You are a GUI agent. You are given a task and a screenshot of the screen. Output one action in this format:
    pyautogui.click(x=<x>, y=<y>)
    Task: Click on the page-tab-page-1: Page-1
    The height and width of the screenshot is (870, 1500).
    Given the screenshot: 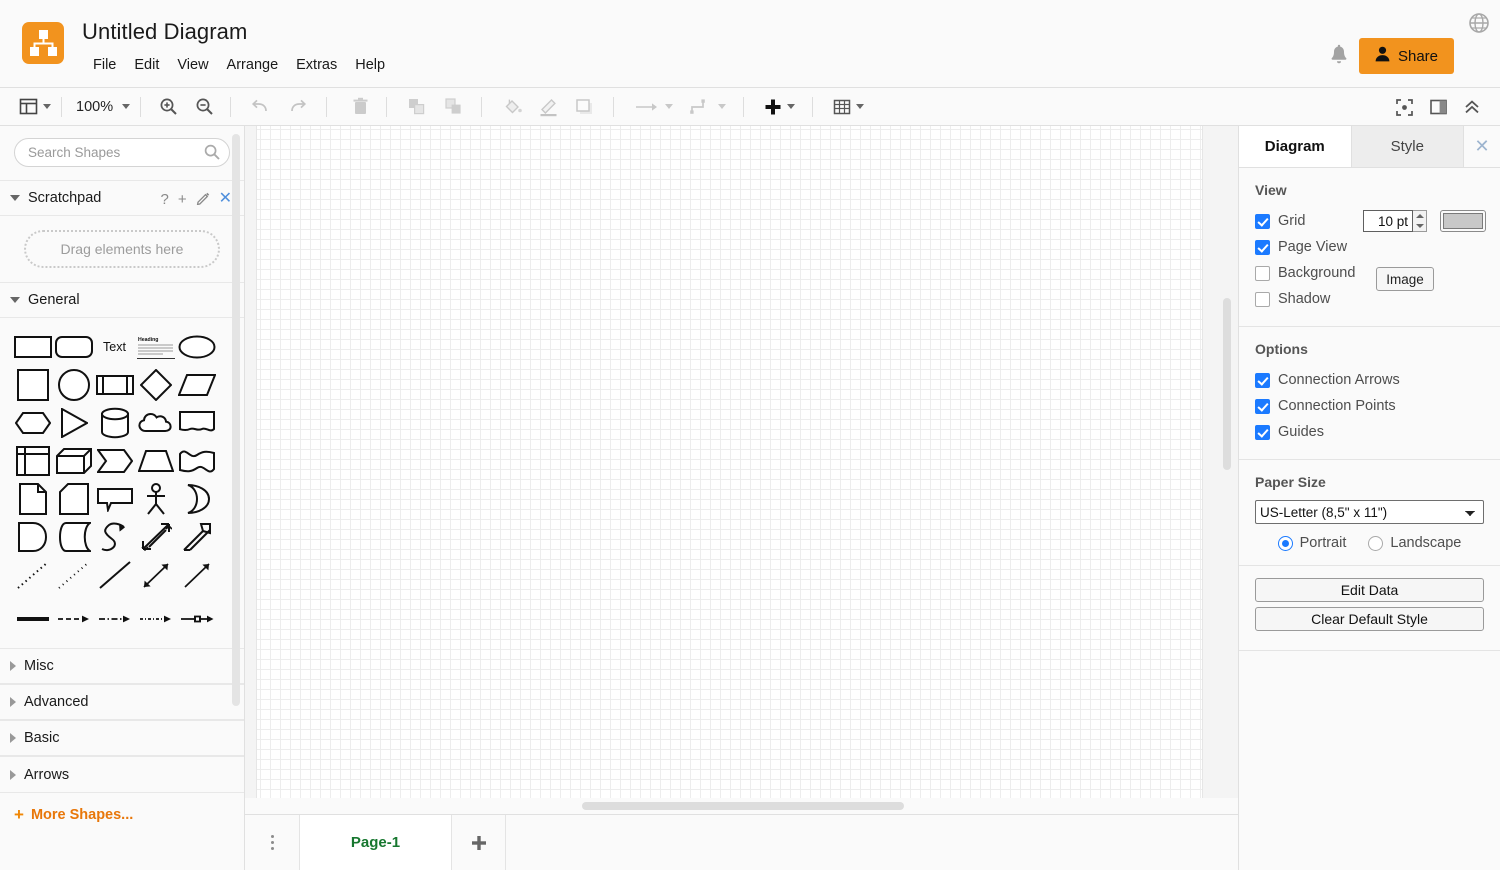 What is the action you would take?
    pyautogui.click(x=376, y=842)
    